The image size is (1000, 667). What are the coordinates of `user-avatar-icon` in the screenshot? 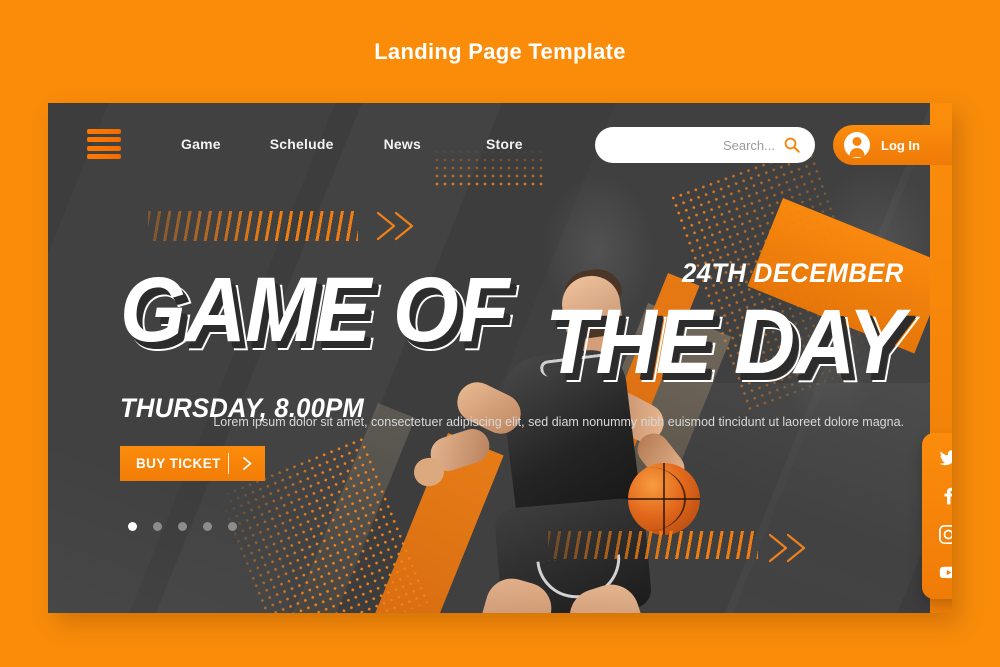 It's located at (857, 145).